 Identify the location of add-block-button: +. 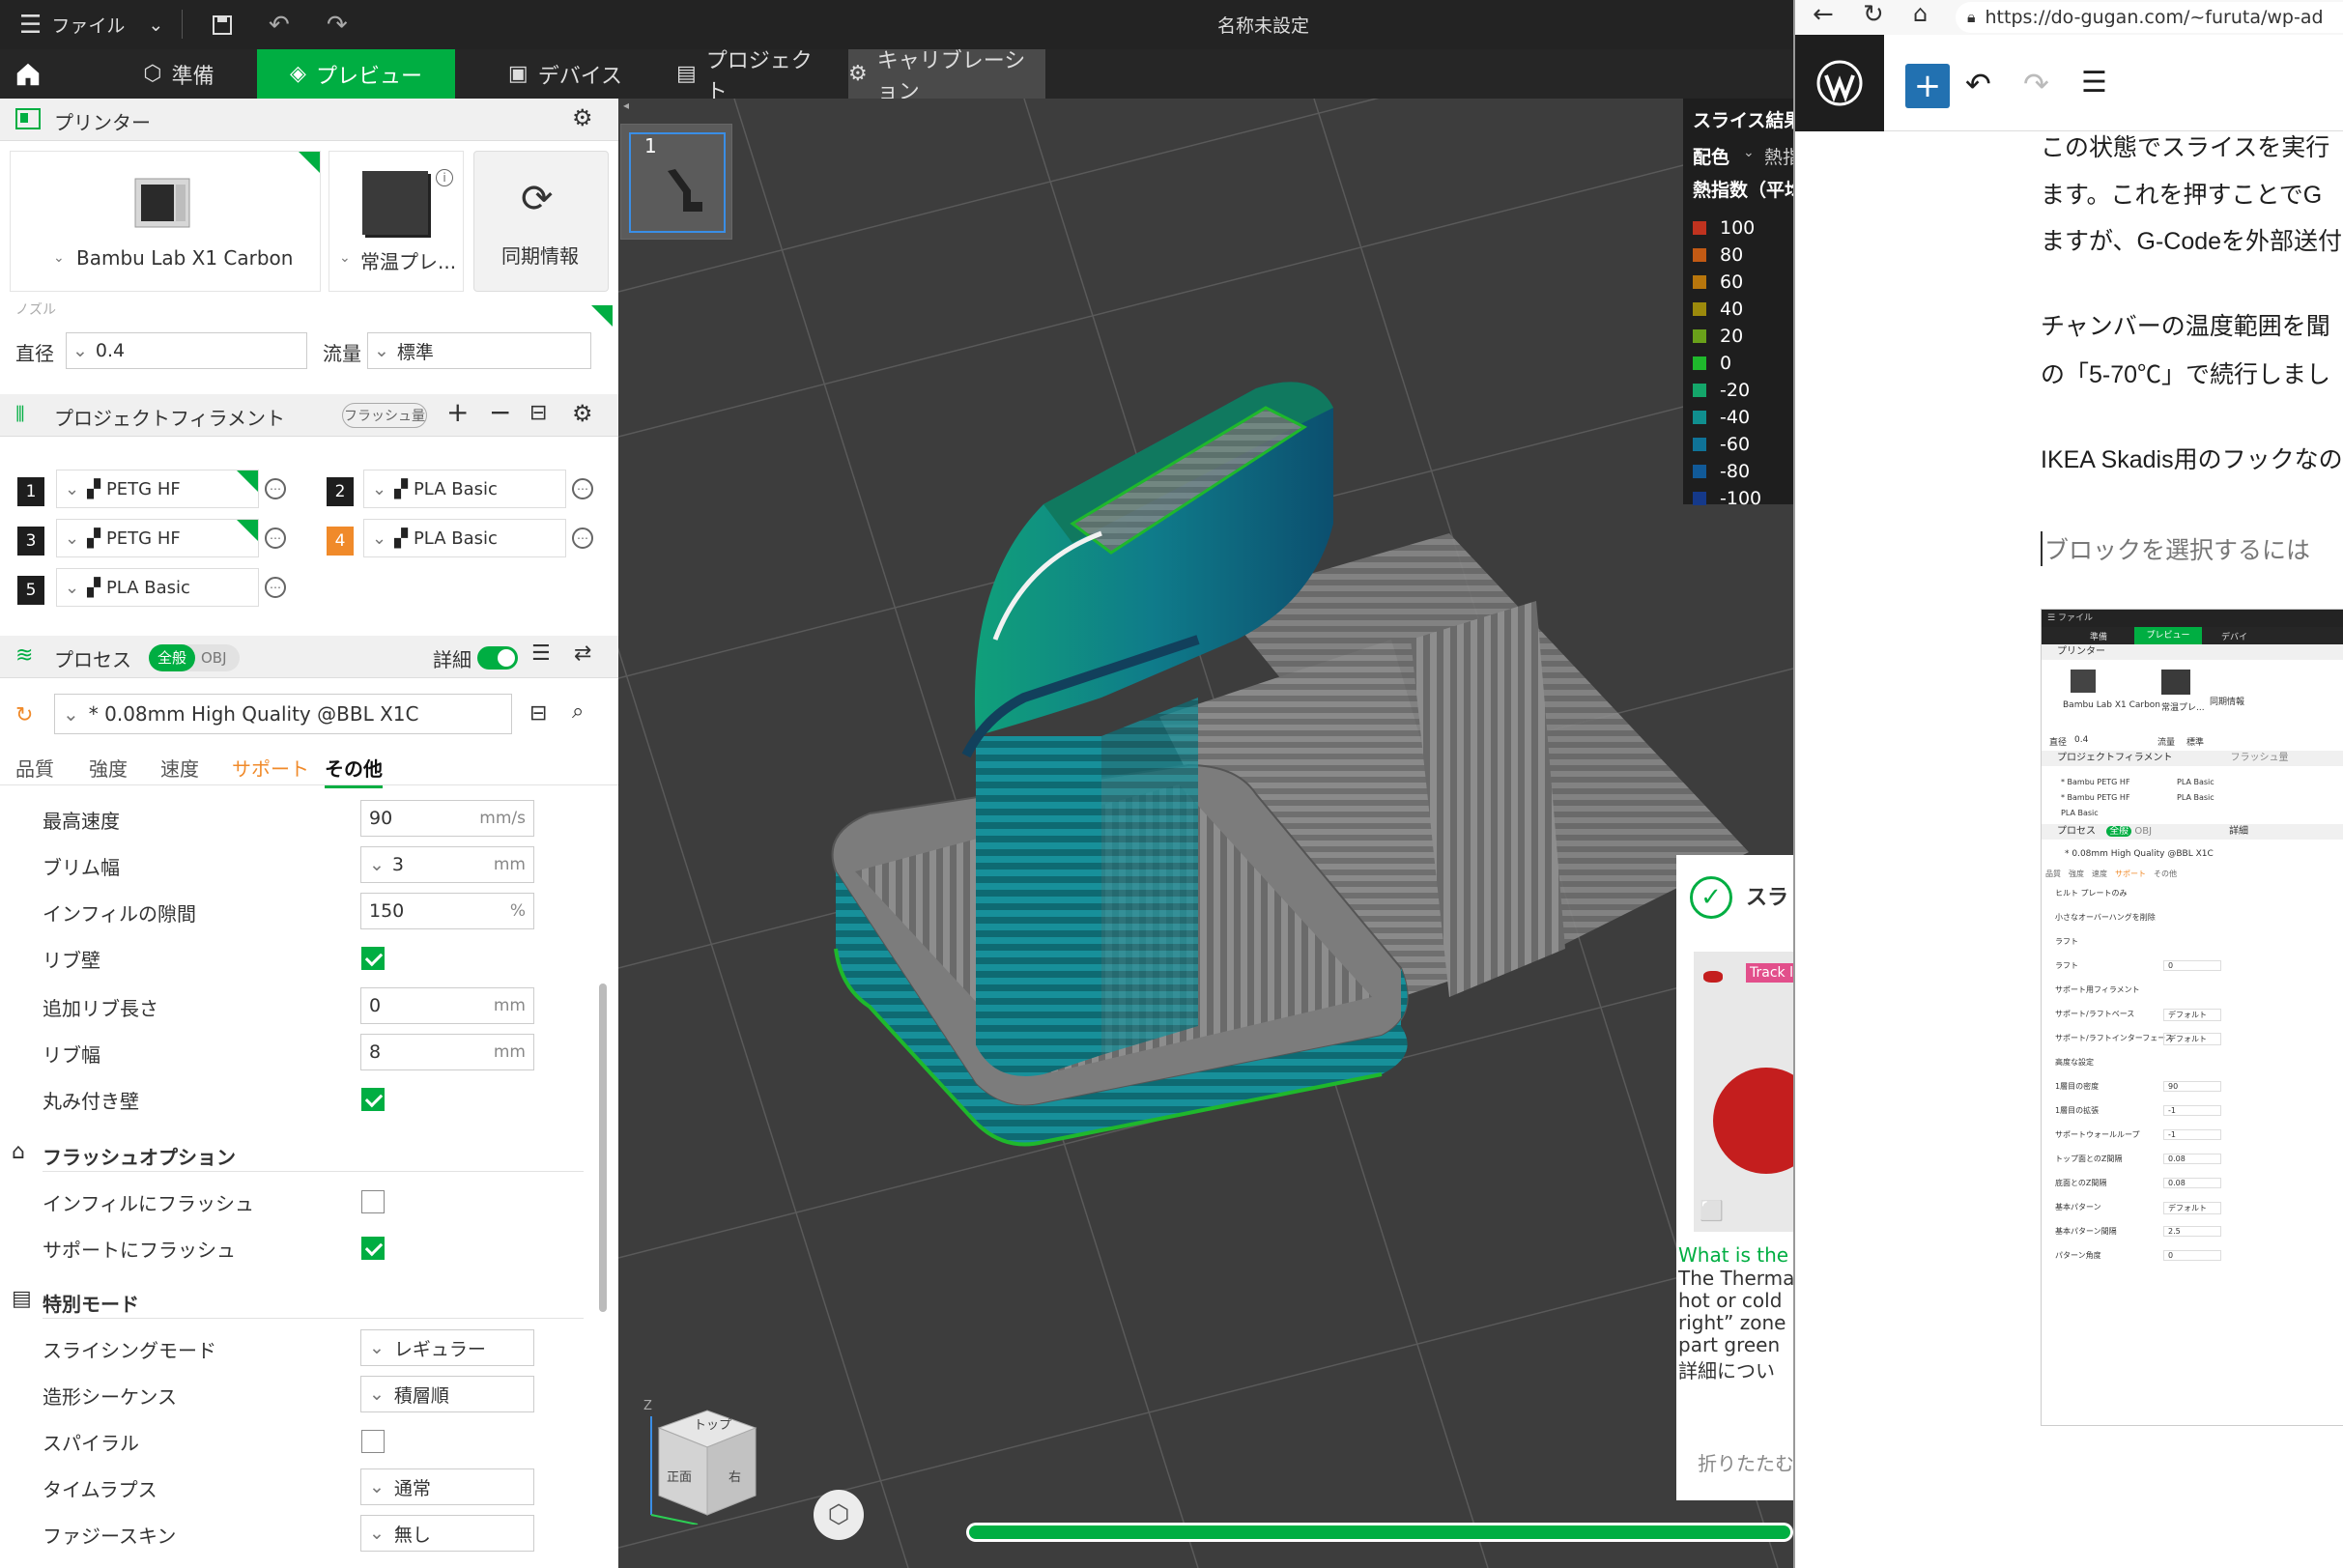
(1928, 86).